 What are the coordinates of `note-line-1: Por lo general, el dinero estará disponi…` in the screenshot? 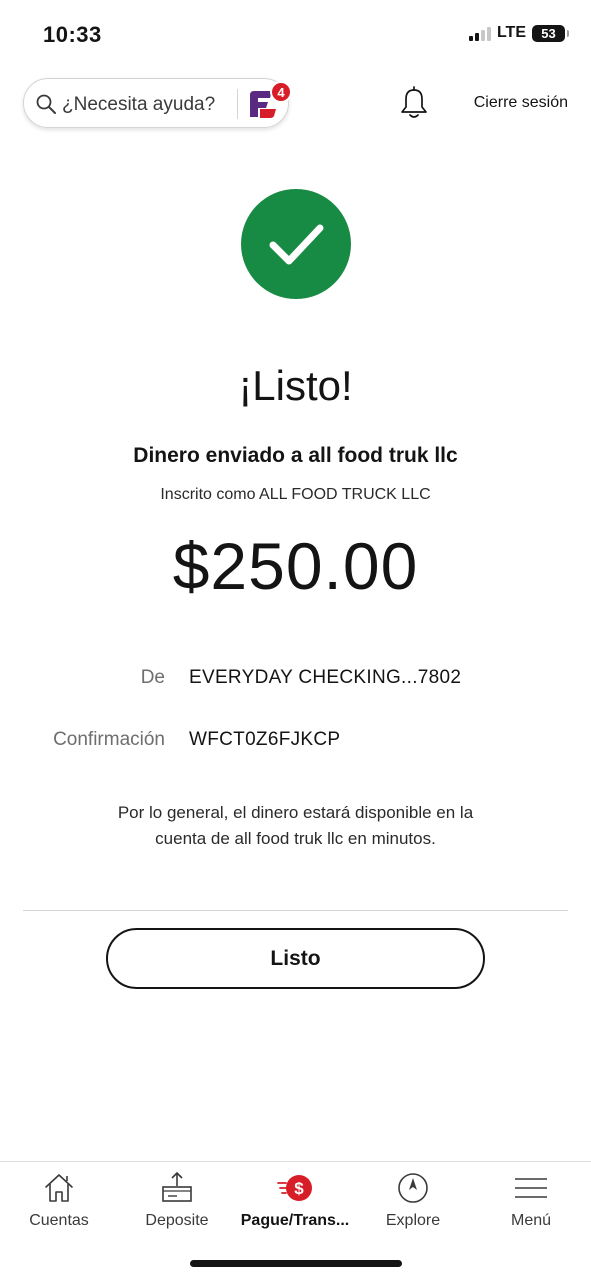 It's located at (295, 812).